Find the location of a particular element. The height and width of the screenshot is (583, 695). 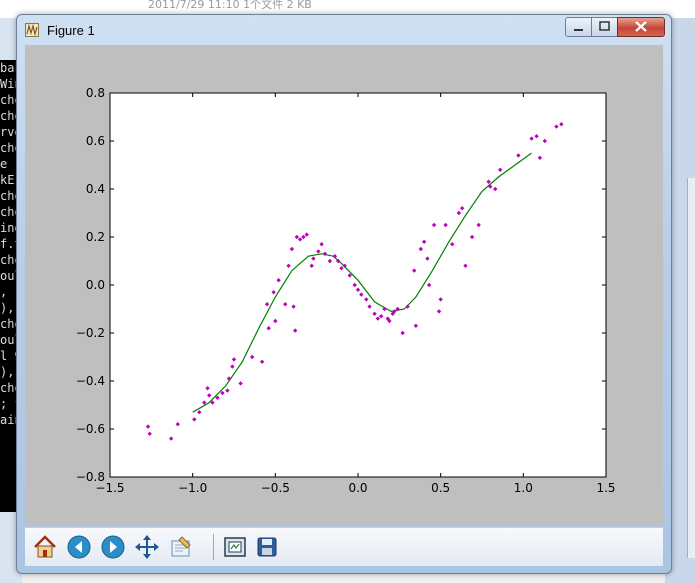

background-scrollbar is located at coordinates (691, 368).